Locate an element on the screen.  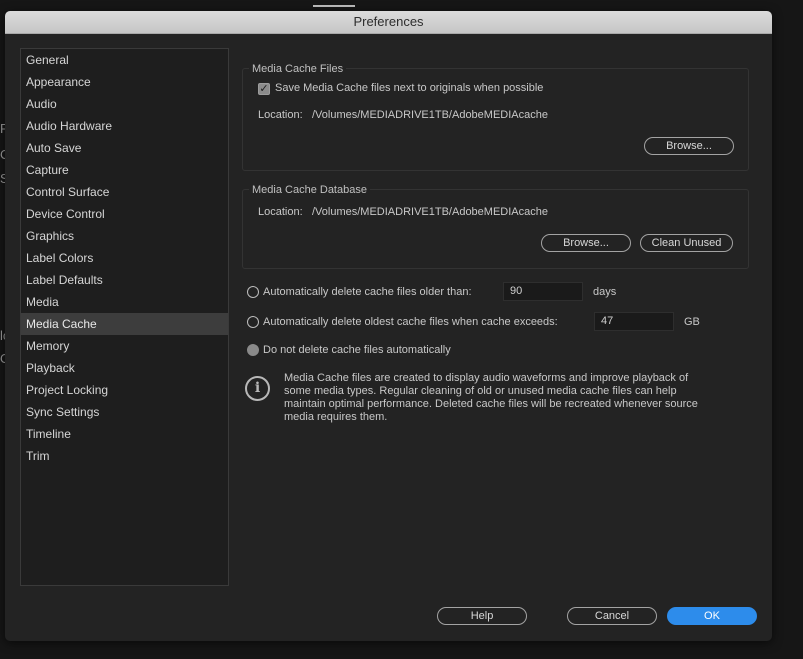
sidebar-item-general: General is located at coordinates (124, 60).